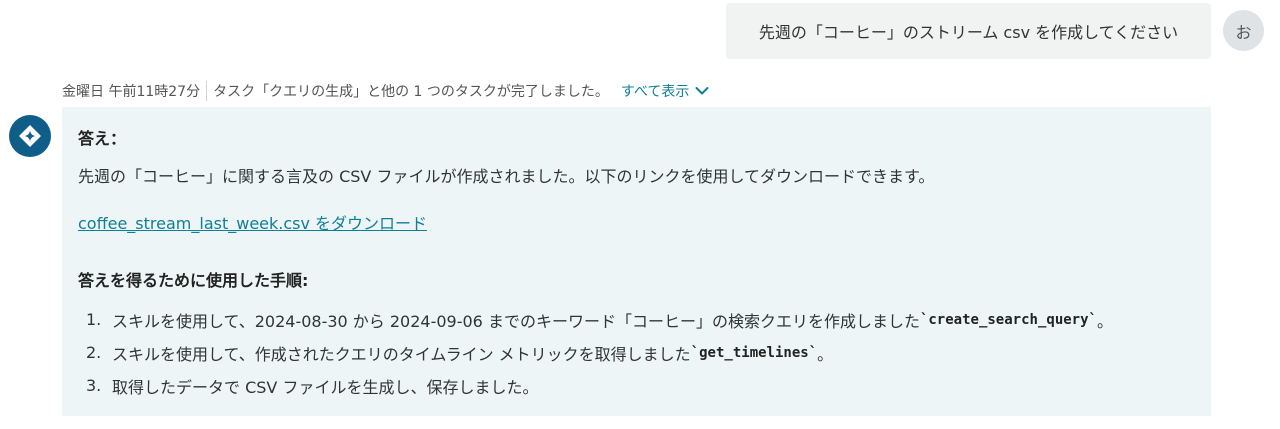 Image resolution: width=1280 pixels, height=429 pixels. What do you see at coordinates (325, 387) in the screenshot?
I see `step-text: 取得したデータで CSV ファイルを生成し、保存しました。` at bounding box center [325, 387].